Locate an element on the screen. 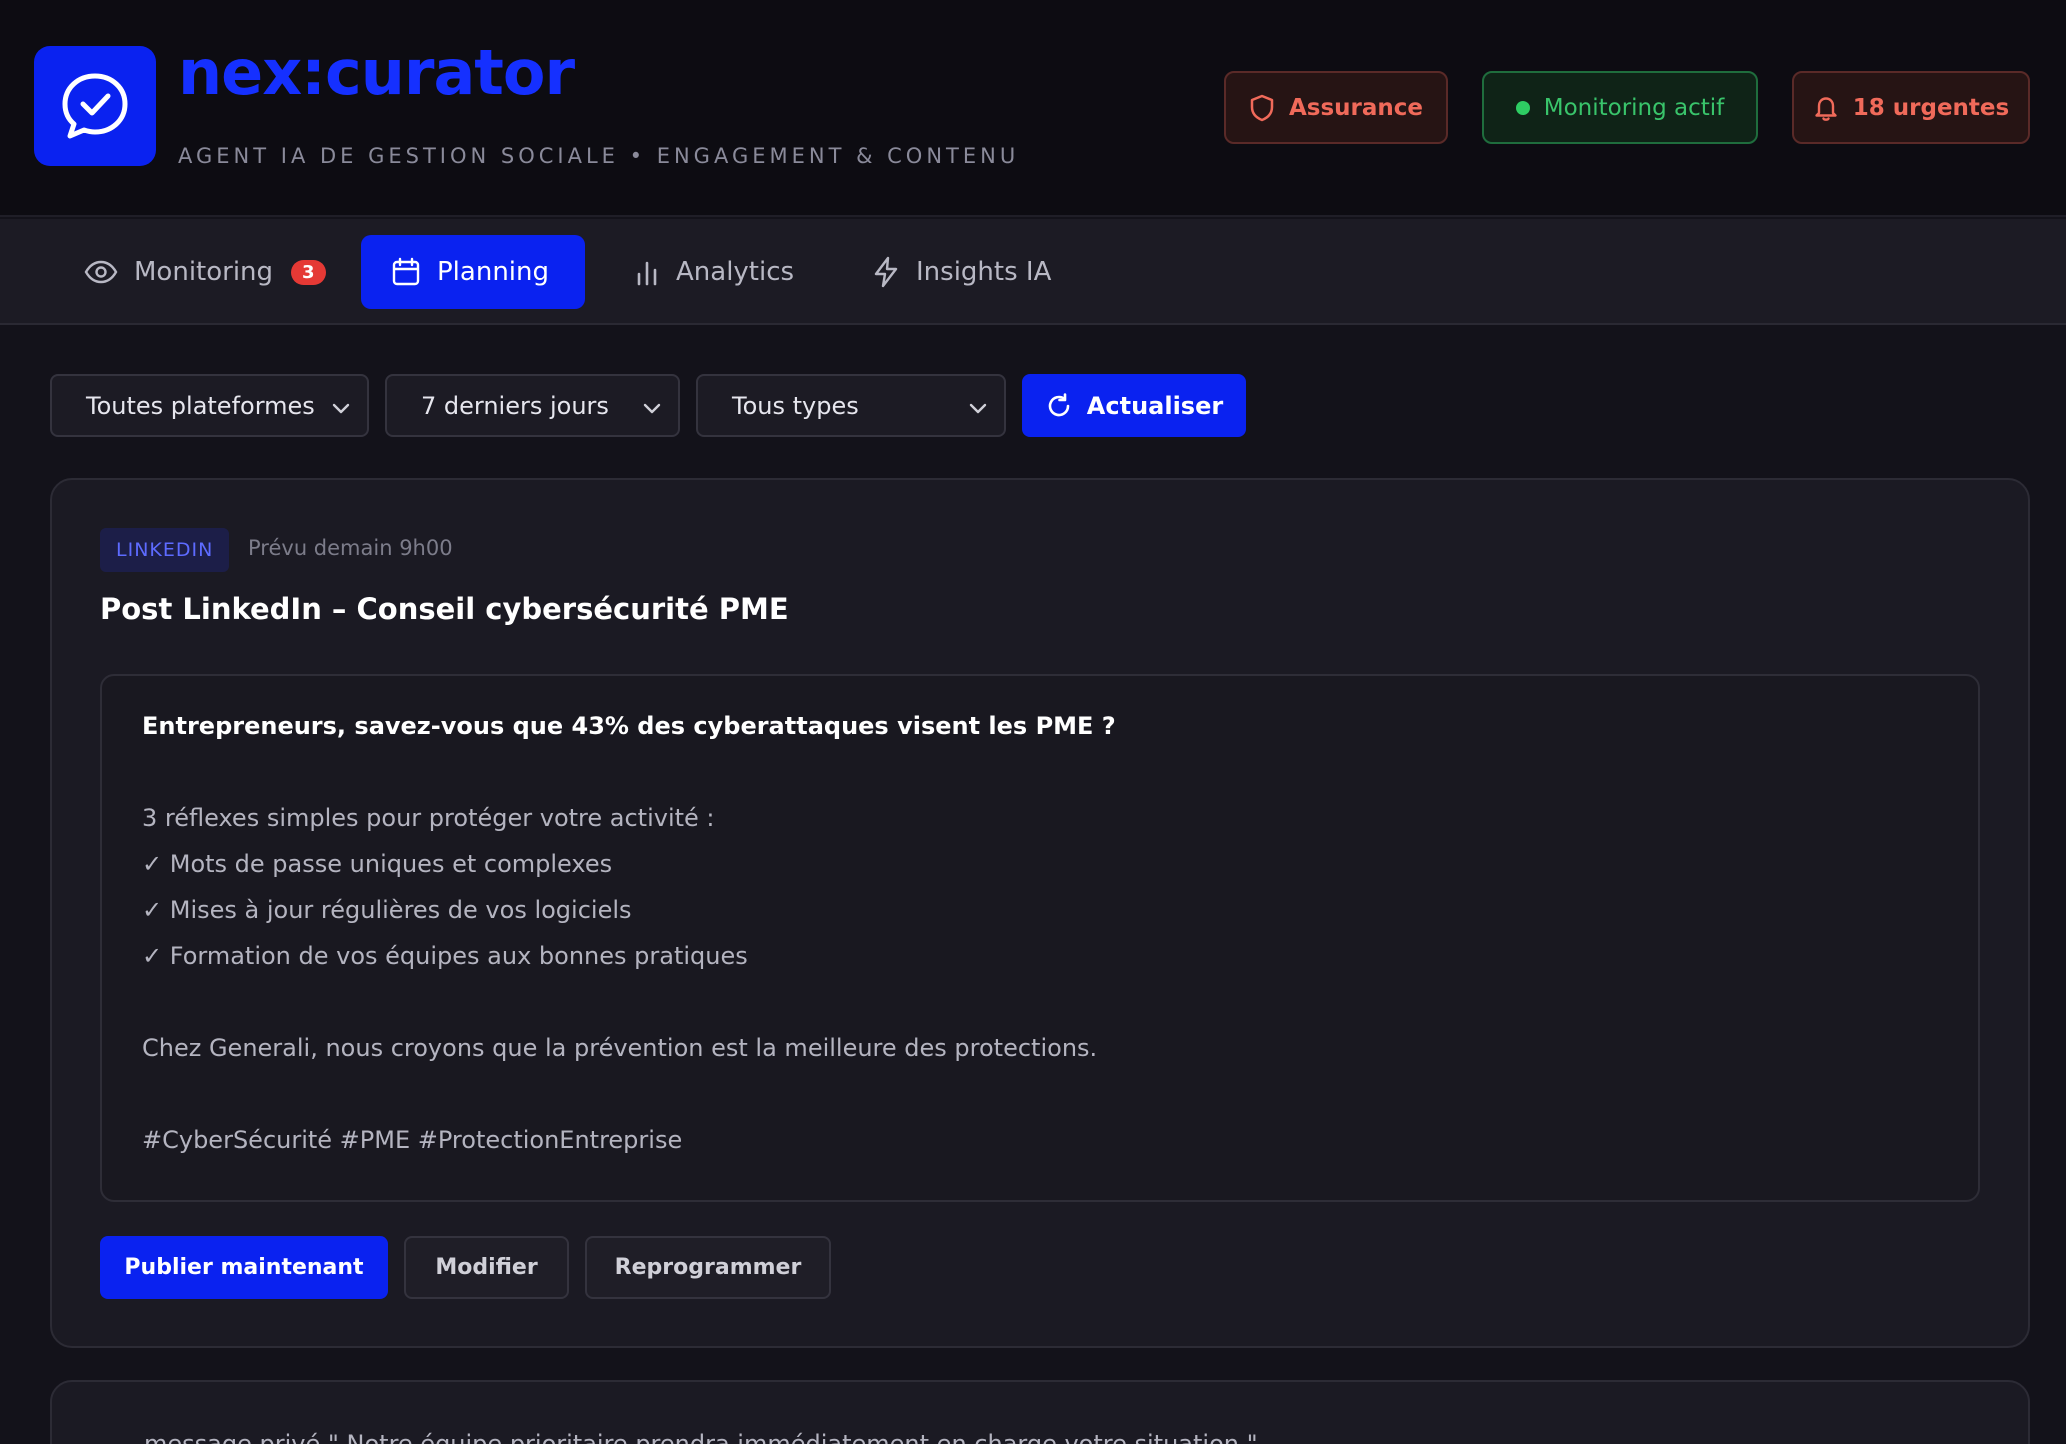 This screenshot has width=2066, height=1444. lightning-icon is located at coordinates (886, 272).